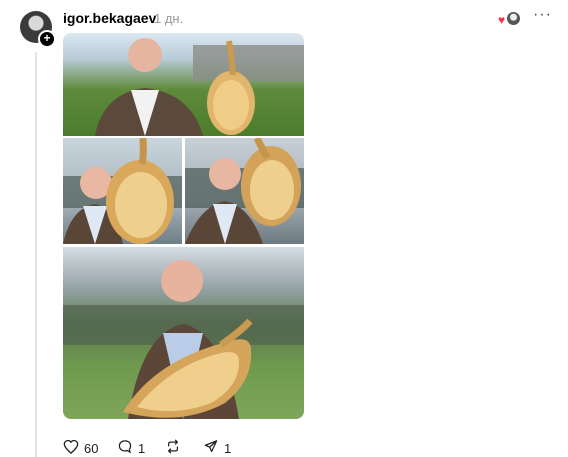 The image size is (568, 457). I want to click on reply-count: 1, so click(142, 448).